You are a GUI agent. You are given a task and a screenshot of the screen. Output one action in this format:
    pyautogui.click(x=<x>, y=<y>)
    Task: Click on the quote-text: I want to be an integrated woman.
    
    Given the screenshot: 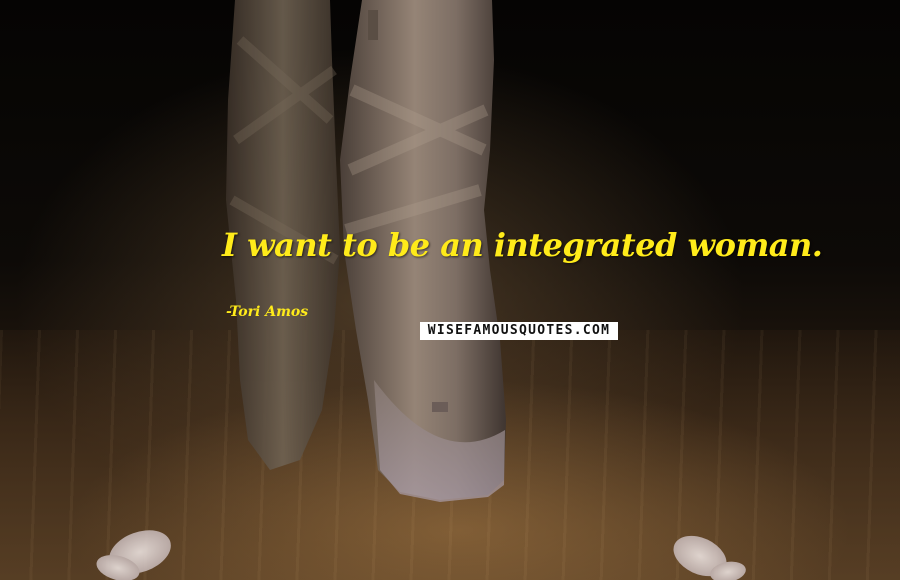 What is the action you would take?
    pyautogui.click(x=522, y=245)
    